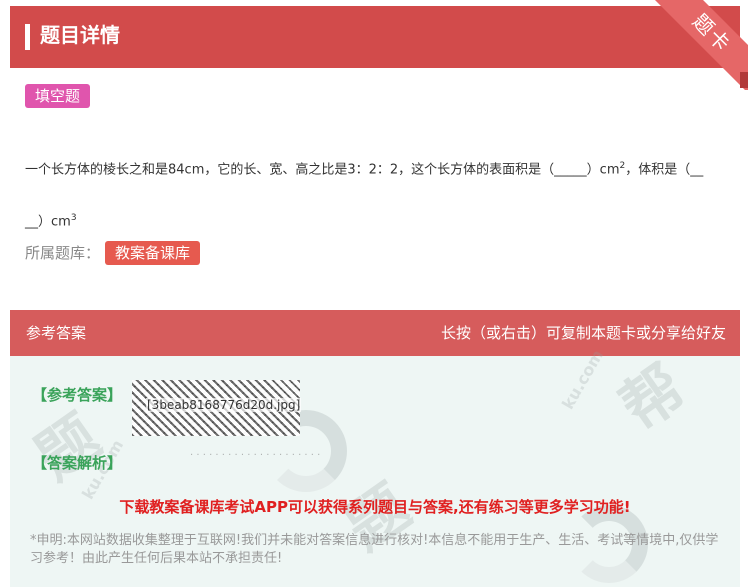 The height and width of the screenshot is (587, 750). What do you see at coordinates (73, 218) in the screenshot?
I see `question-sup2: 3` at bounding box center [73, 218].